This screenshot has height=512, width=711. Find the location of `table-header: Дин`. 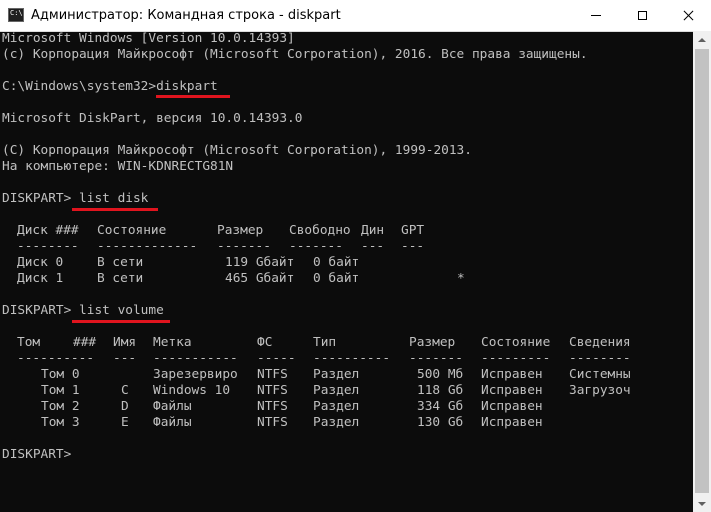

table-header: Дин is located at coordinates (373, 230).